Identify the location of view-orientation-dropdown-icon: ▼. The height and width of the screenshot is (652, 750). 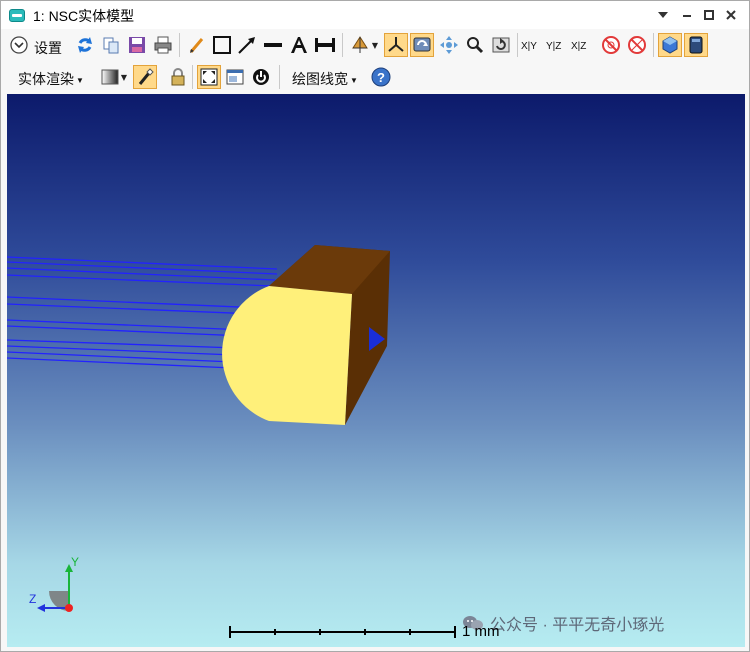
(364, 45).